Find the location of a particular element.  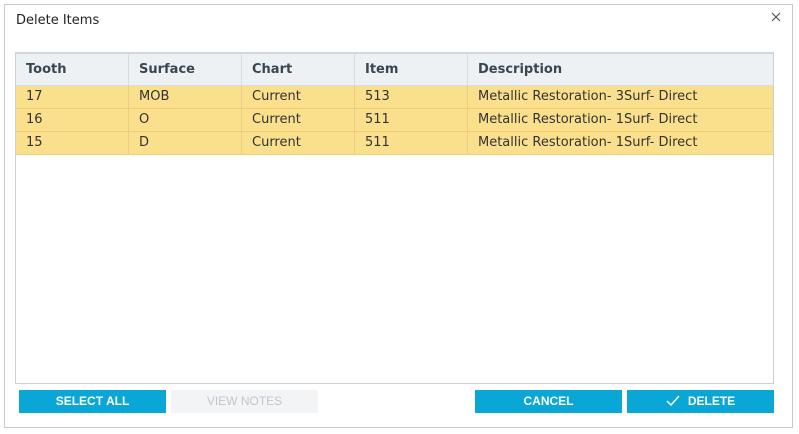

column-header-tooth: Tooth is located at coordinates (72, 69).